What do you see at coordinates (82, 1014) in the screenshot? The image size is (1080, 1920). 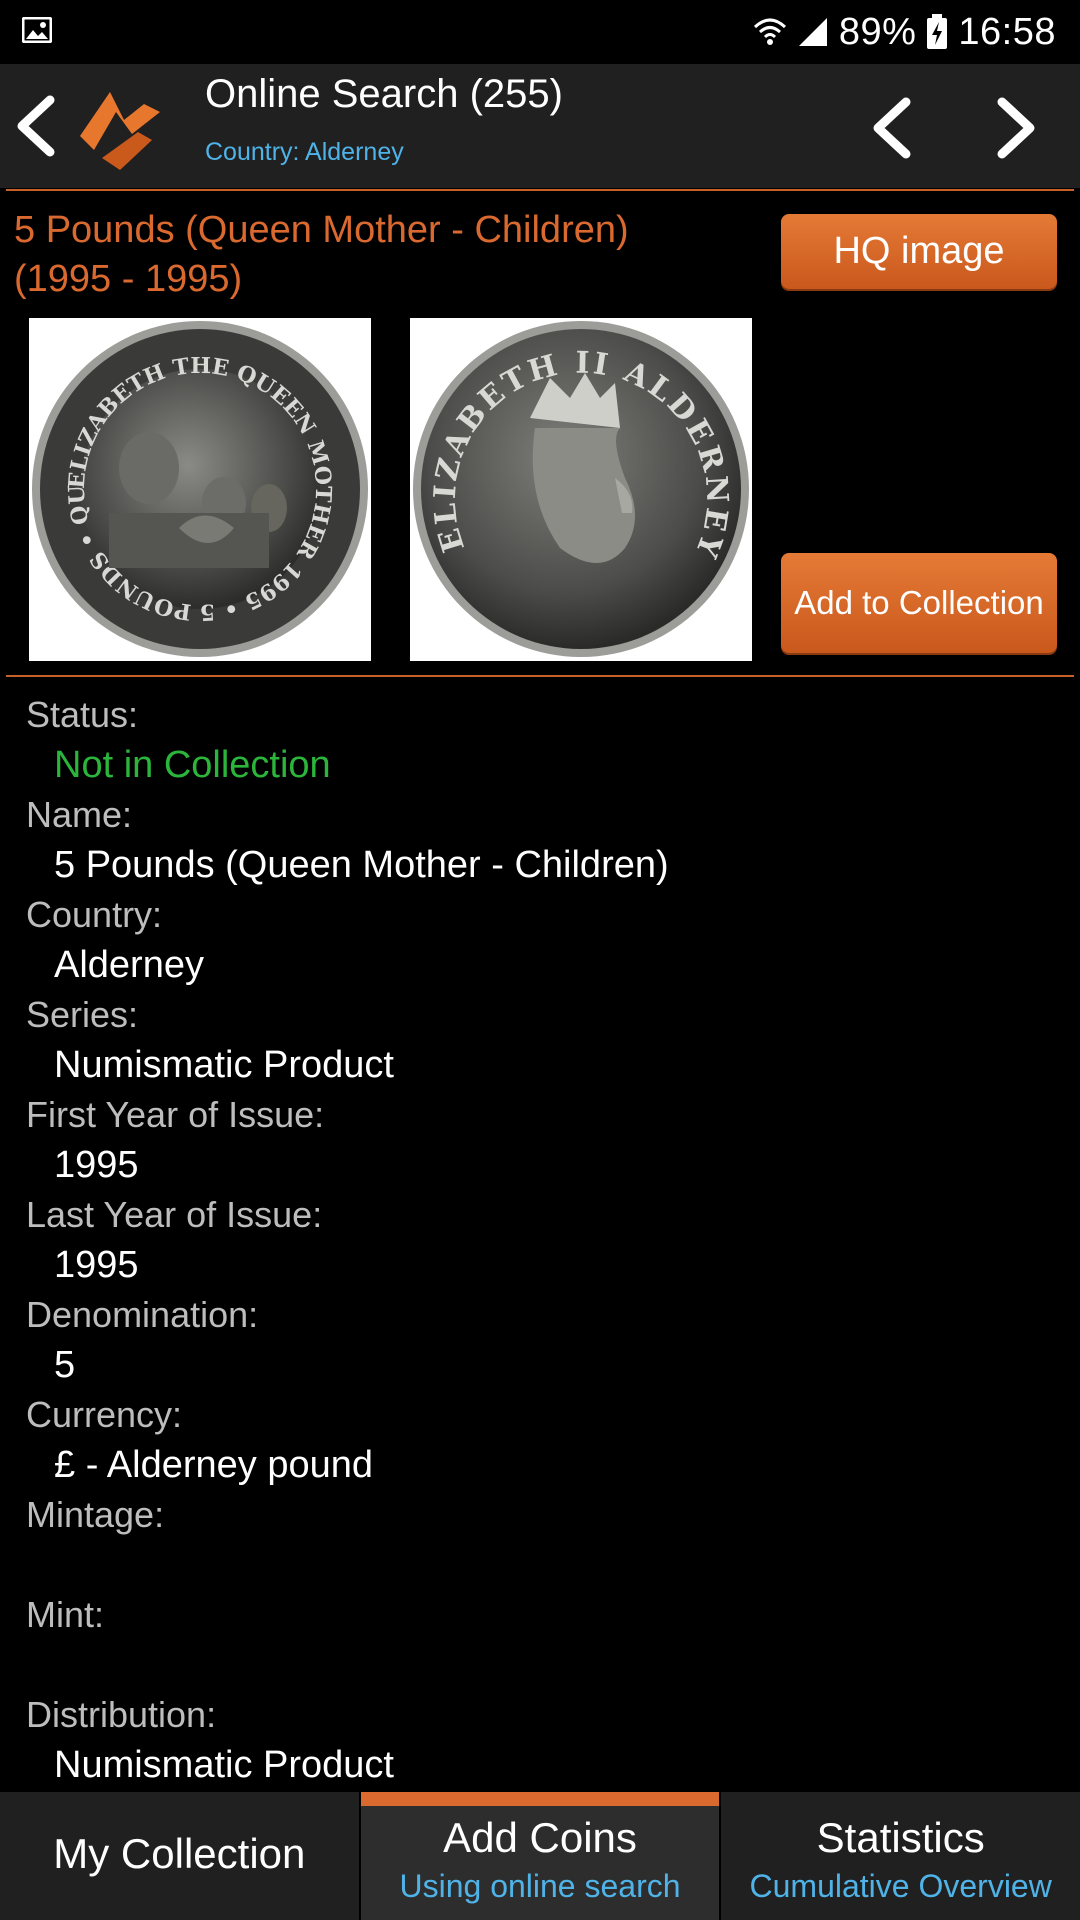 I see `detail-label: Series:` at bounding box center [82, 1014].